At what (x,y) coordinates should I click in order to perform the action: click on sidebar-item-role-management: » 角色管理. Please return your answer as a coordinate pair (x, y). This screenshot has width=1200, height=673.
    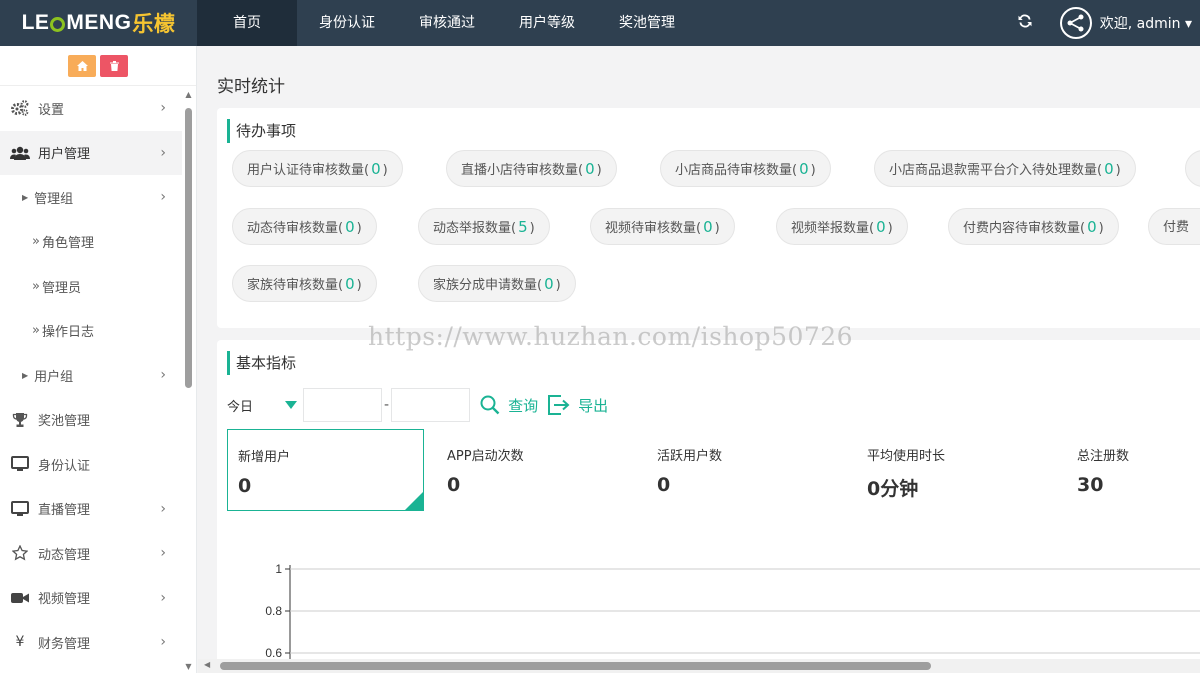
    Looking at the image, I should click on (91, 242).